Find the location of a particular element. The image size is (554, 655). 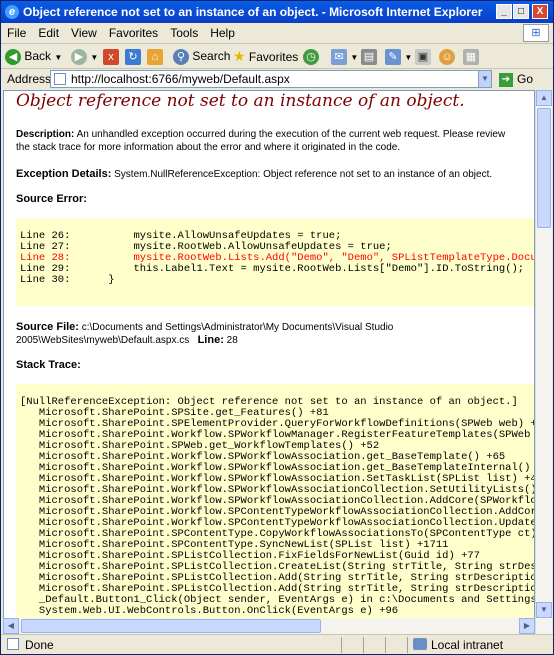

line-label: Line: is located at coordinates (210, 340).